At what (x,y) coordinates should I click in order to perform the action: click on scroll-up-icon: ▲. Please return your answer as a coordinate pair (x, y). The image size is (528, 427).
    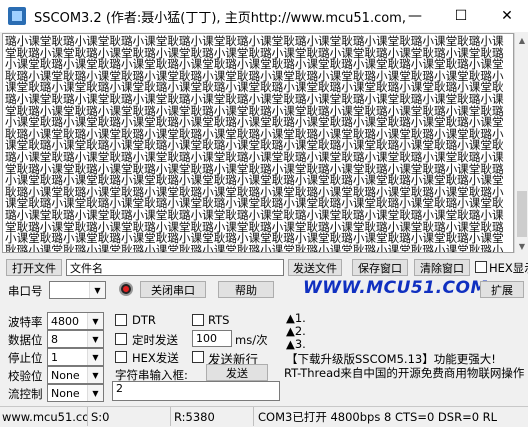
    Looking at the image, I should click on (521, 40).